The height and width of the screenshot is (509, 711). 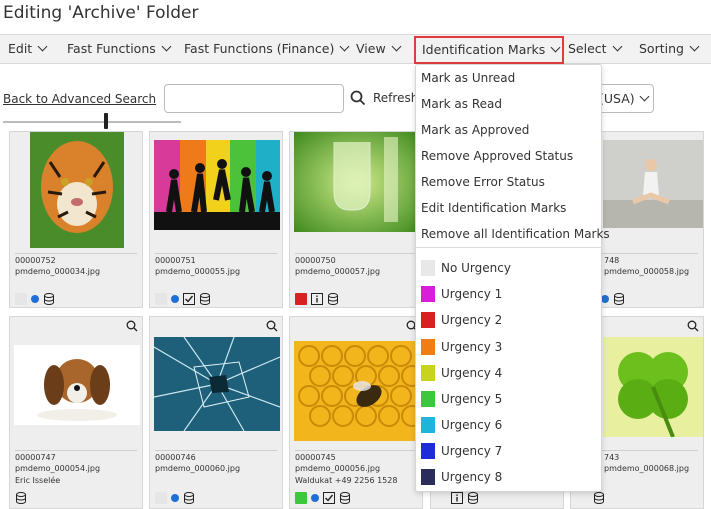 I want to click on asset-filename: pmdemo_000054.jpg, so click(x=58, y=468).